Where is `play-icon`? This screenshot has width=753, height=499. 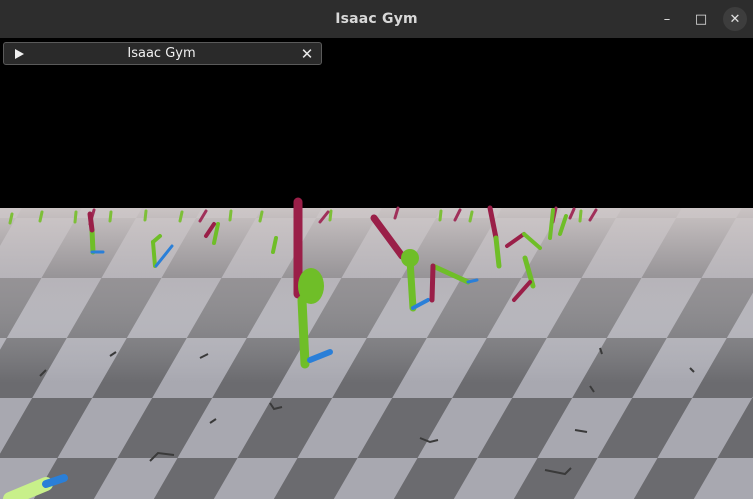 play-icon is located at coordinates (19, 53).